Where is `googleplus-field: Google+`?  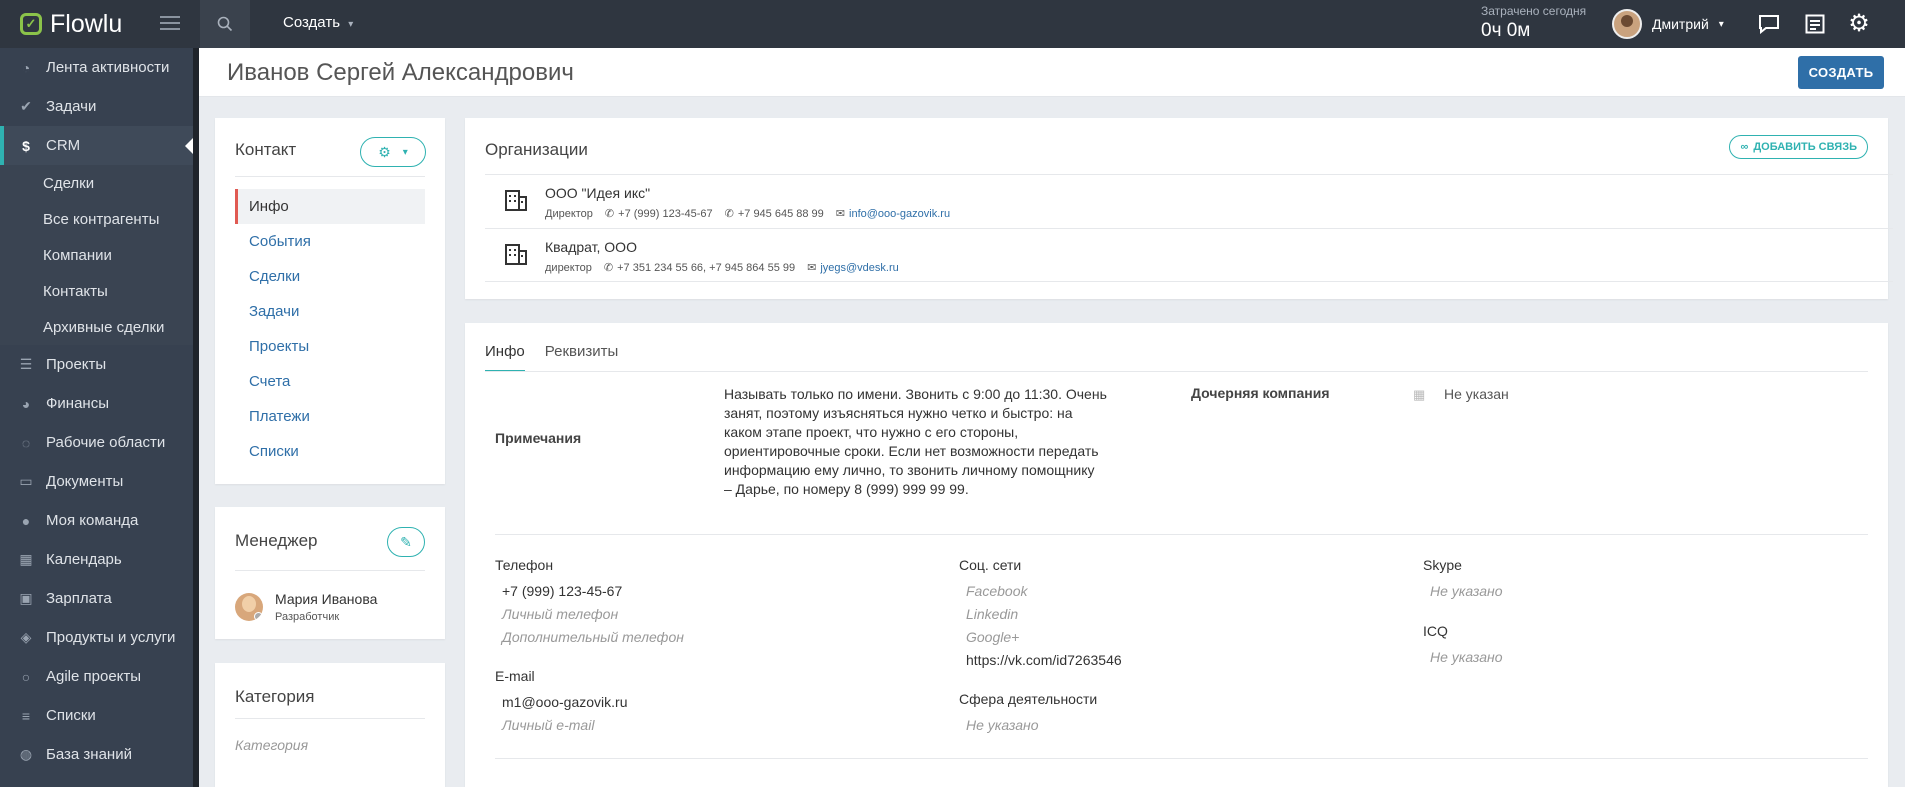
googleplus-field: Google+ is located at coordinates (992, 637).